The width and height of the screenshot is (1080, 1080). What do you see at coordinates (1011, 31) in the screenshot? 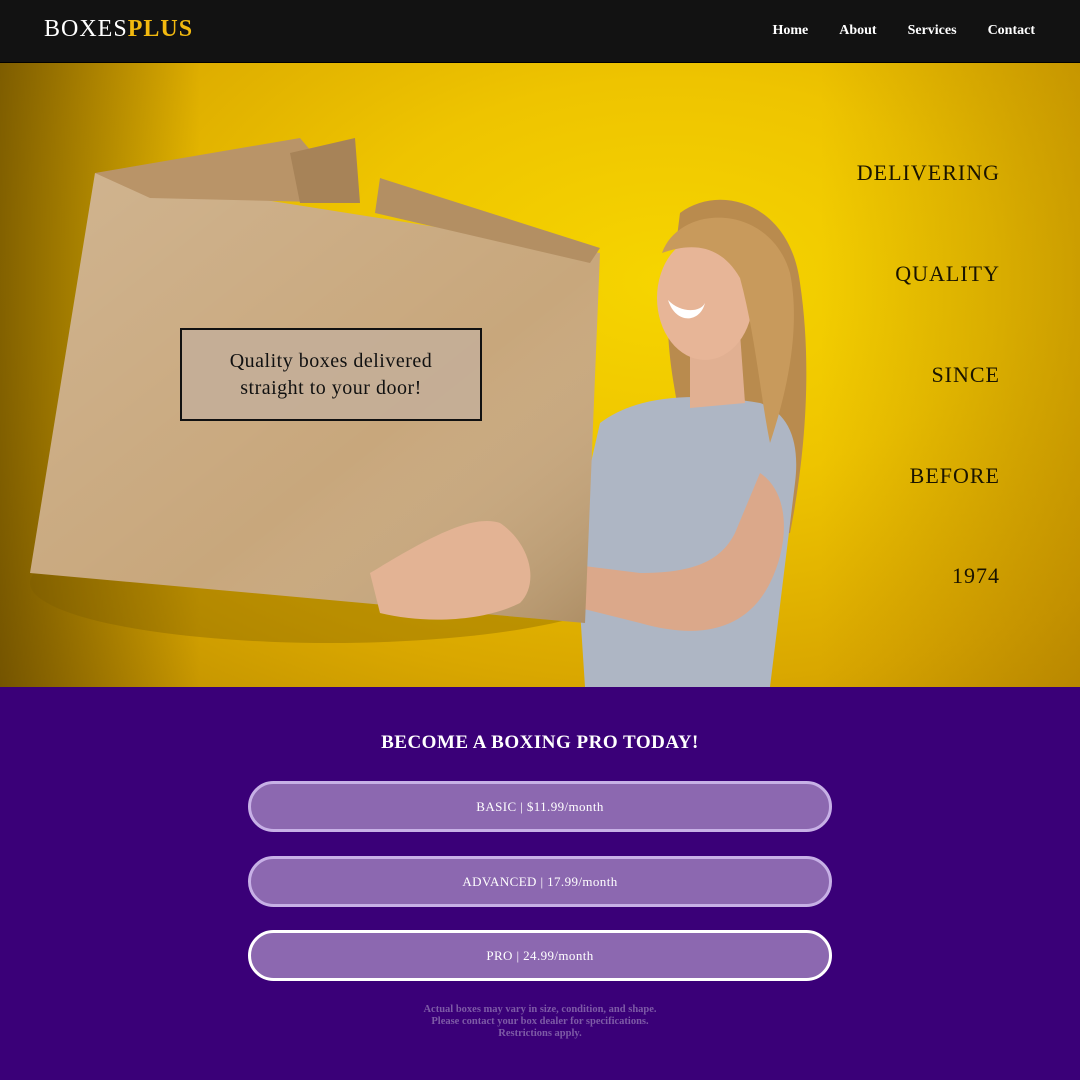
I see `nav-link-contact: Contact` at bounding box center [1011, 31].